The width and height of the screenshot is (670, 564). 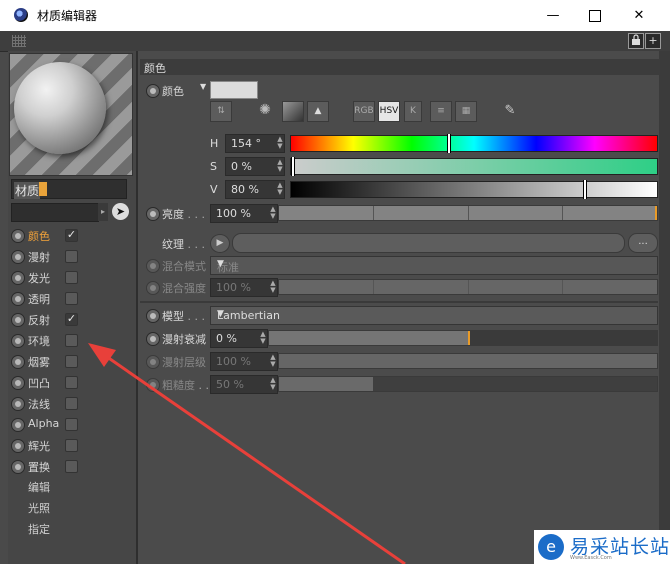 I want to click on diffuse-falloff-slider, so click(x=463, y=338).